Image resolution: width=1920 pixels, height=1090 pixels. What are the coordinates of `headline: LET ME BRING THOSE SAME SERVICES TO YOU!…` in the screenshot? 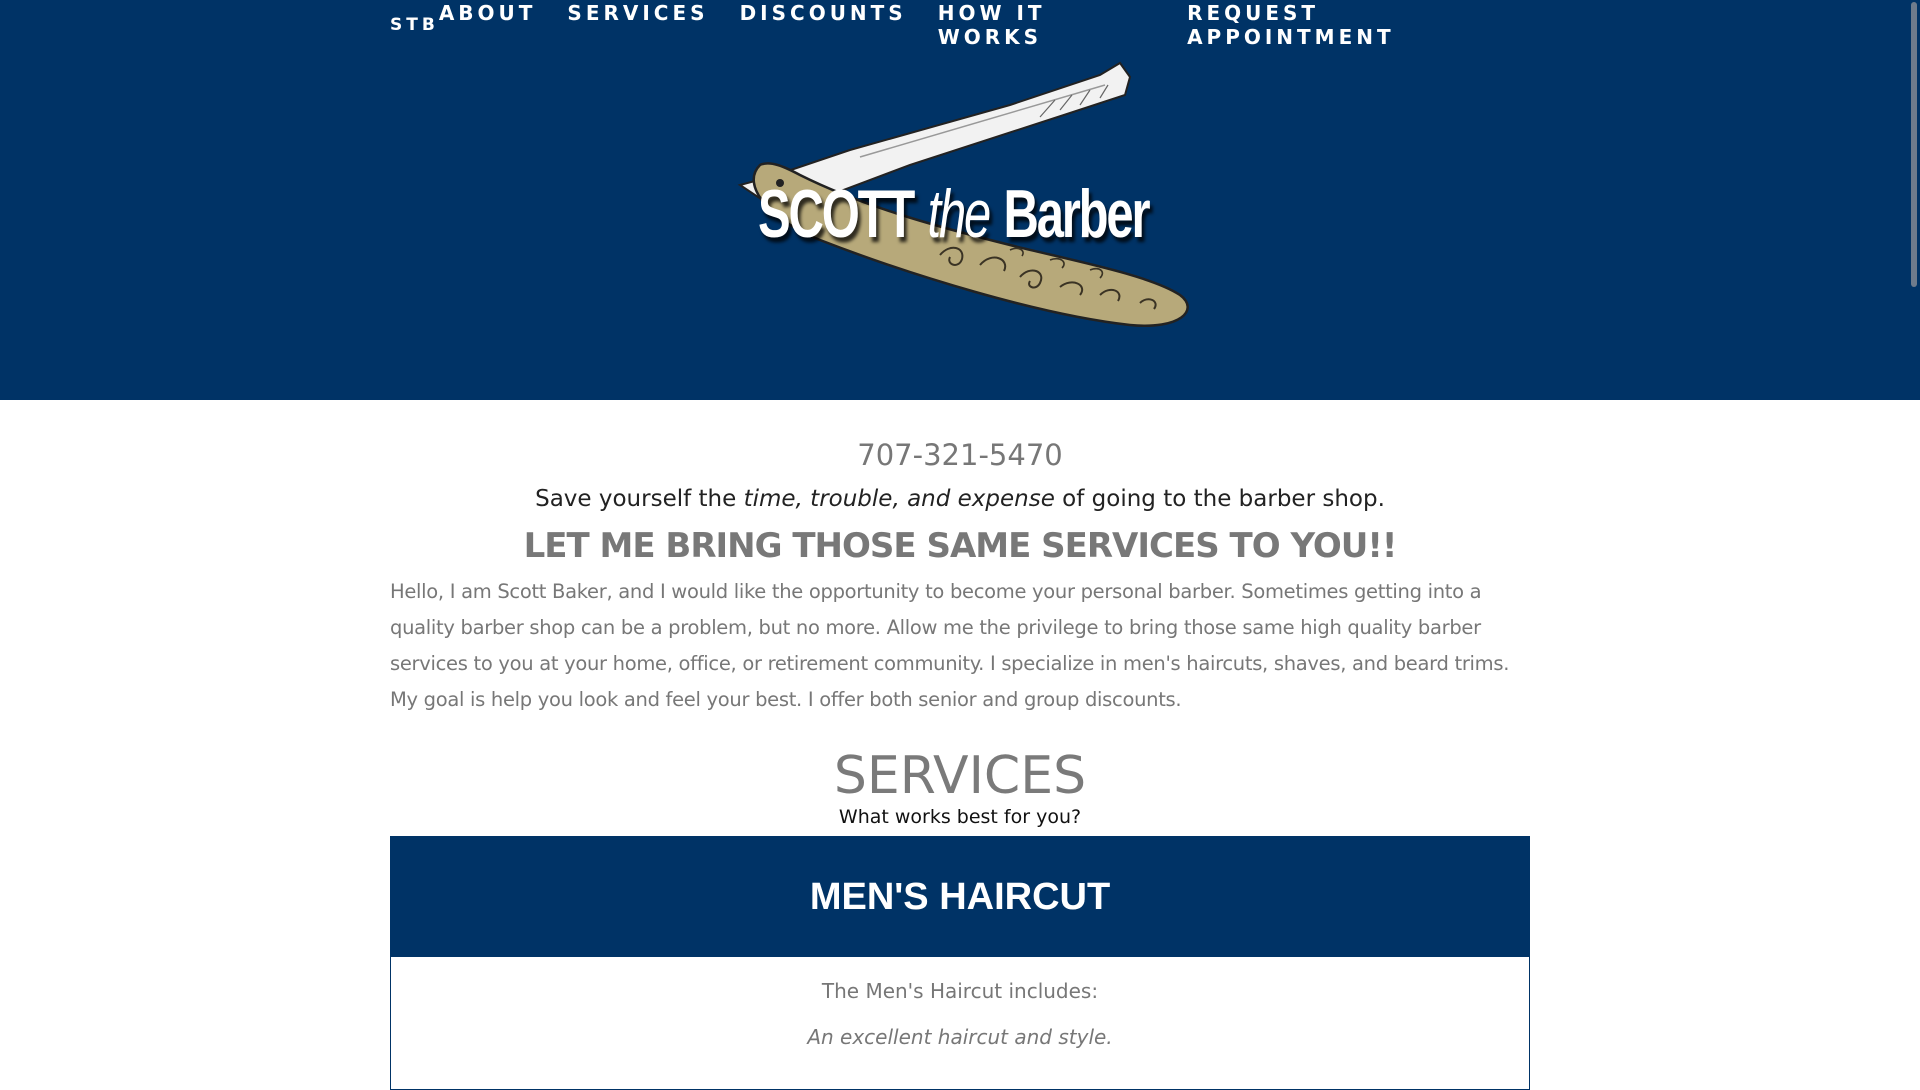 It's located at (960, 546).